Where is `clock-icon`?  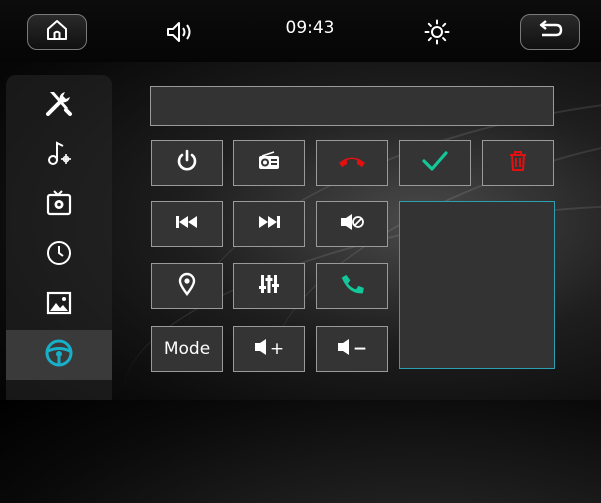 clock-icon is located at coordinates (59, 255).